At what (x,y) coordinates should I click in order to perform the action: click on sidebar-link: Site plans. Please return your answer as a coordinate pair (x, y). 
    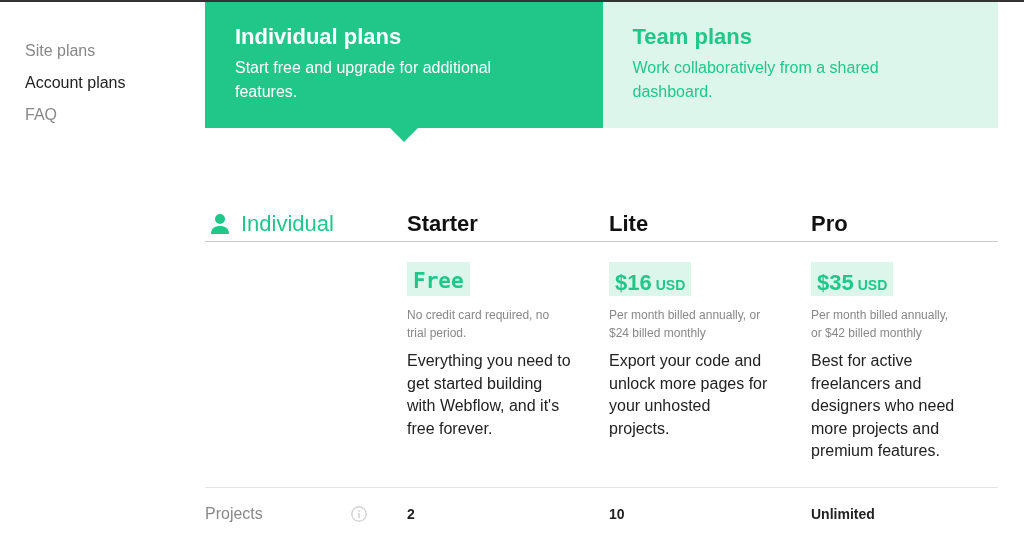
    Looking at the image, I should click on (60, 51).